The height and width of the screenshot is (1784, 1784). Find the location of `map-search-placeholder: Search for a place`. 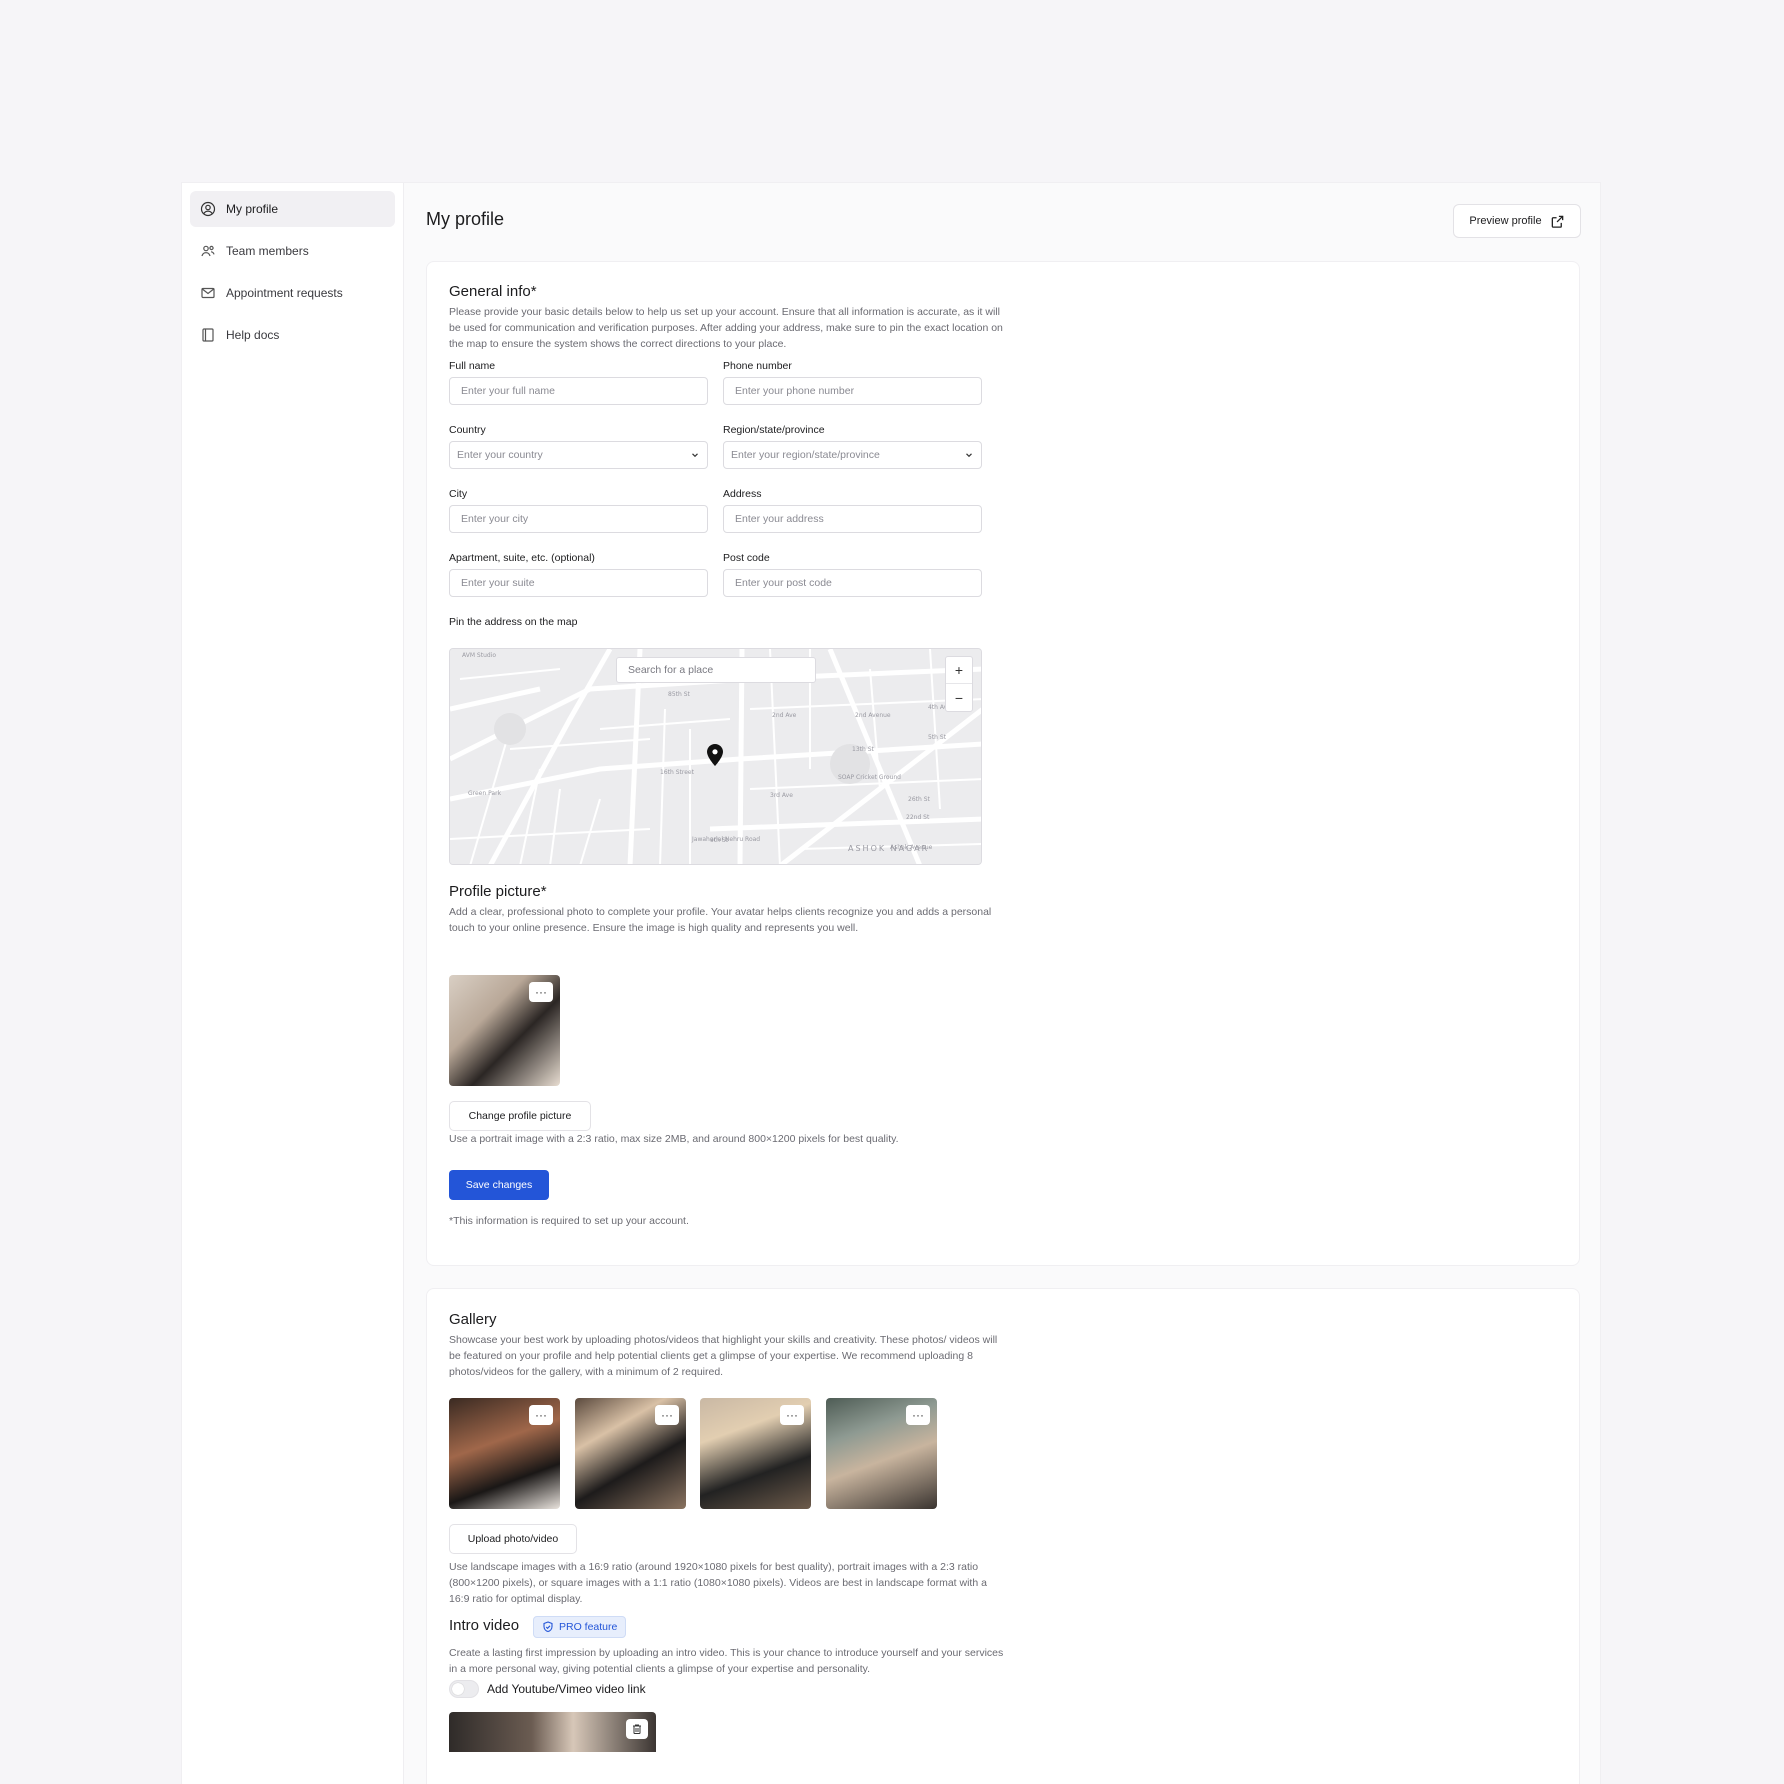

map-search-placeholder: Search for a place is located at coordinates (671, 670).